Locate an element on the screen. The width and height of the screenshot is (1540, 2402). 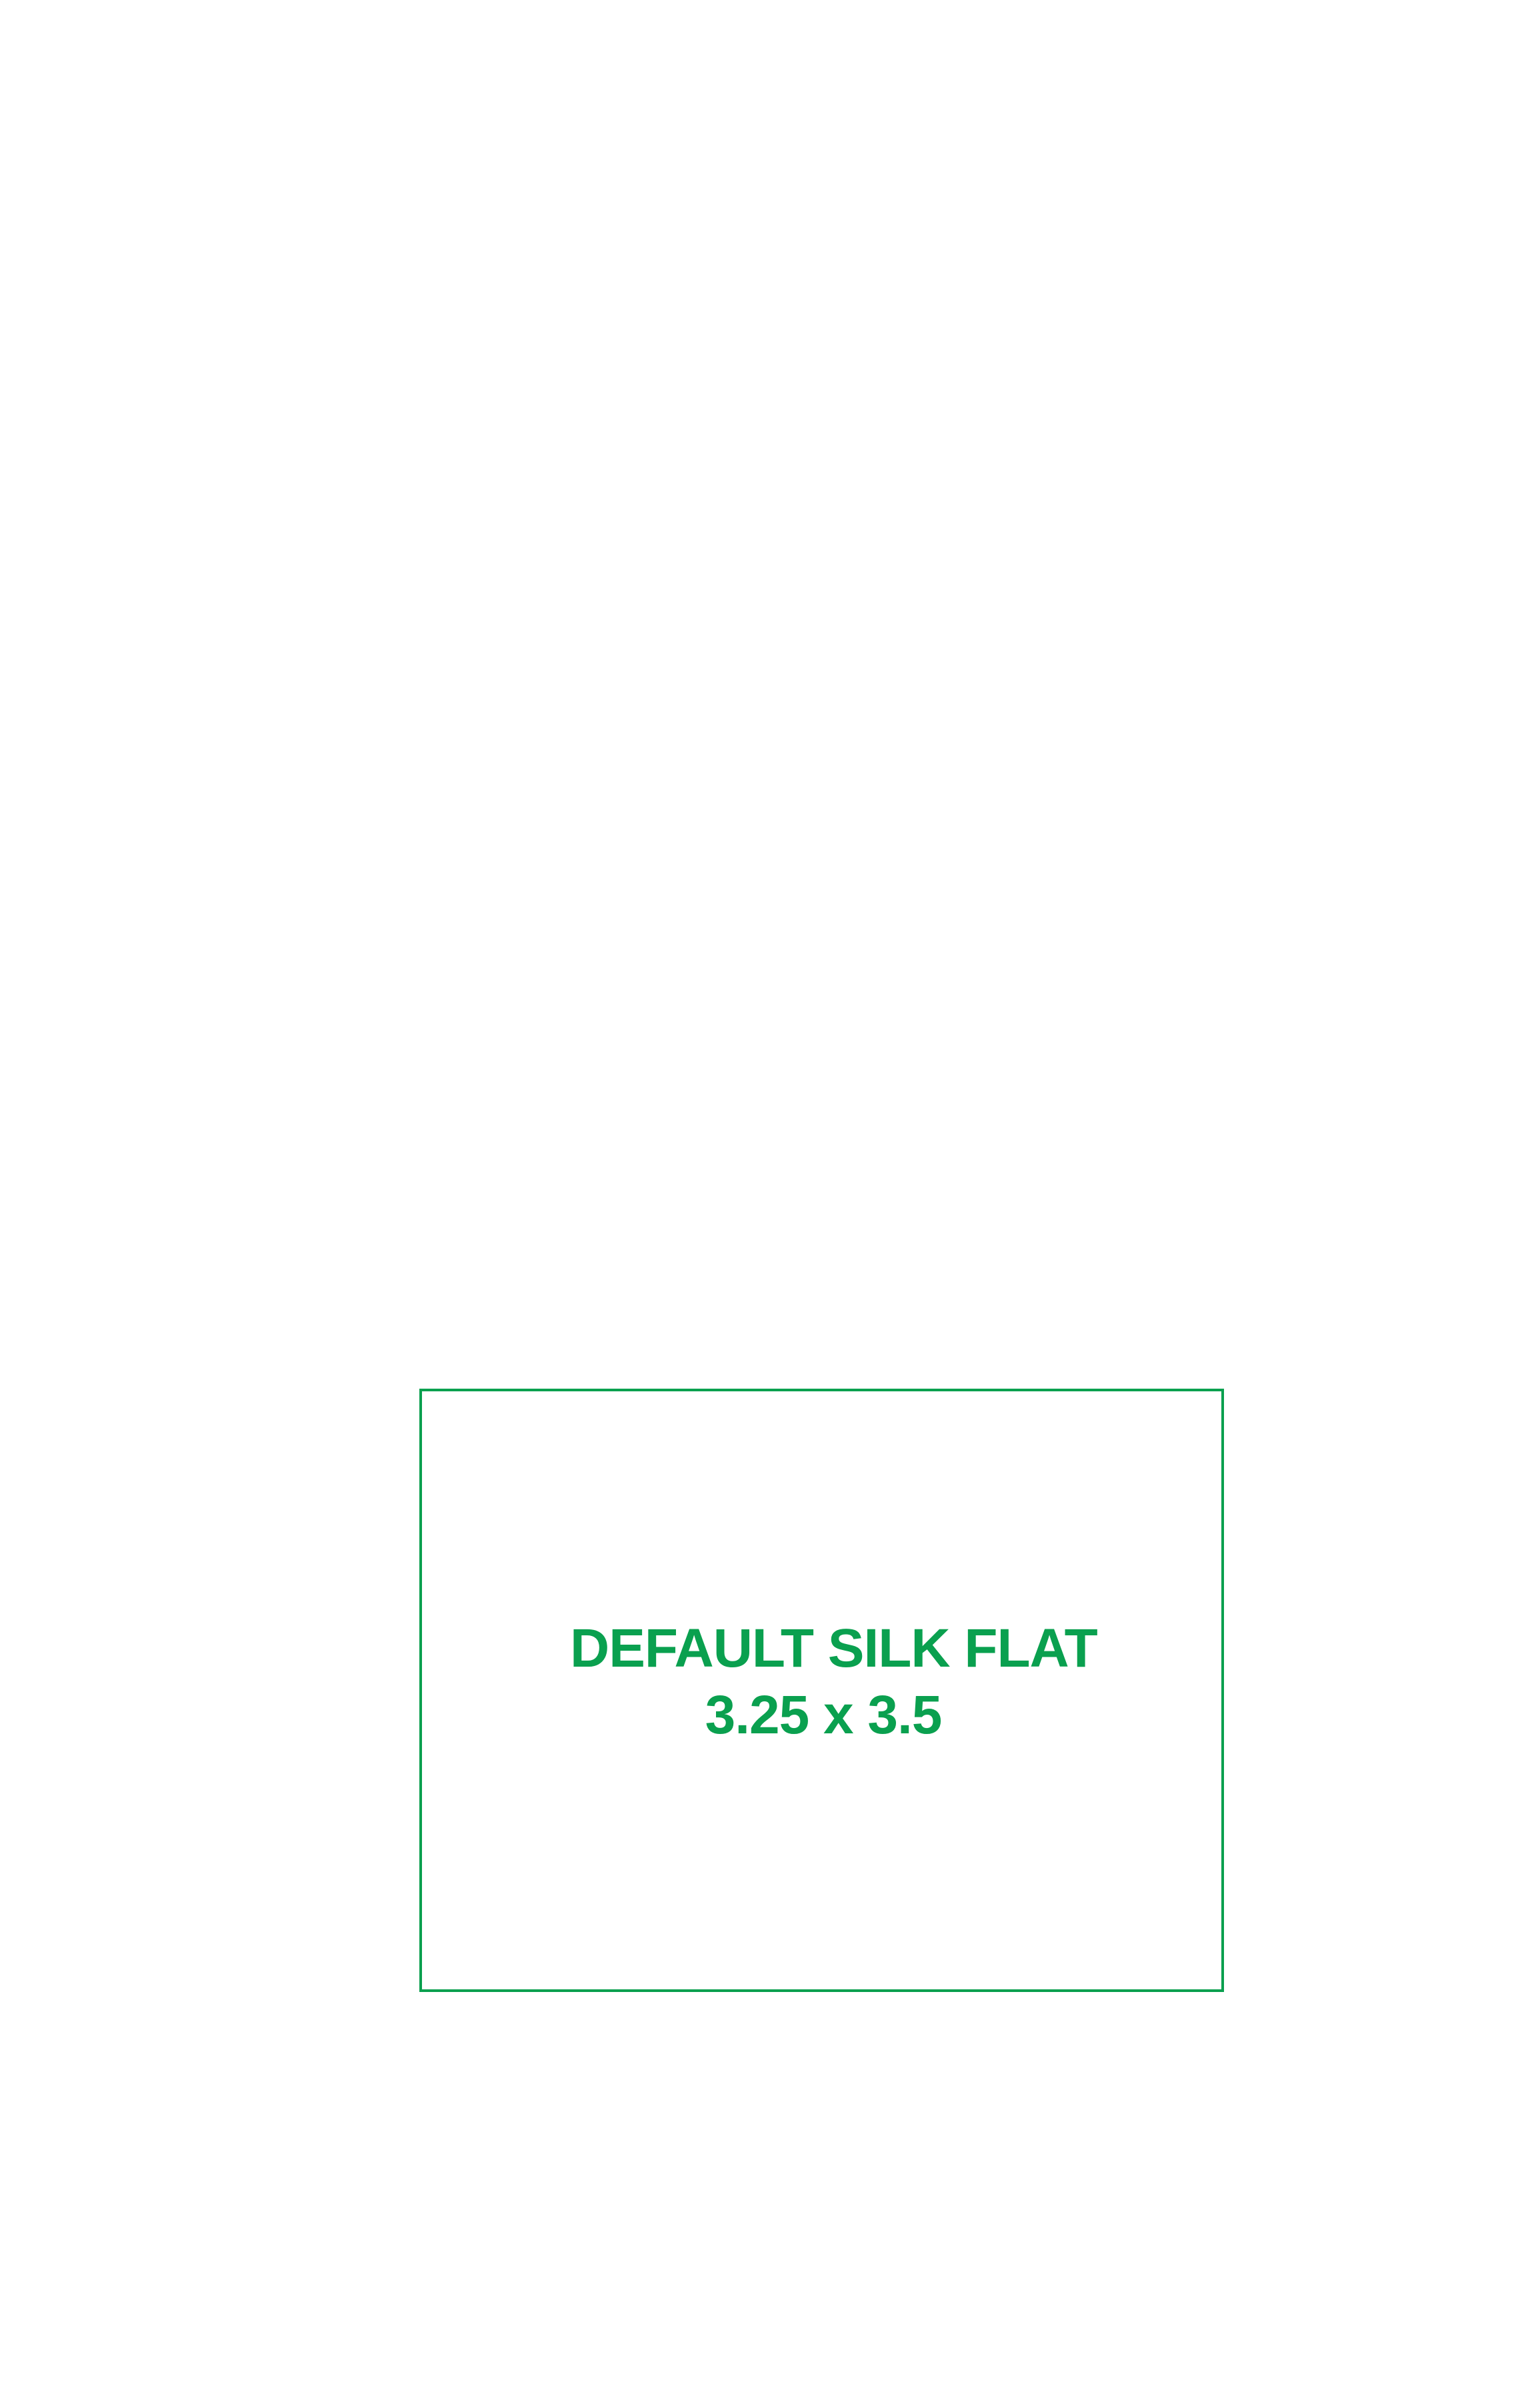
print-area-outline: DEFAULT SILK FLAT 3.25 x 3.5 is located at coordinates (821, 1690).